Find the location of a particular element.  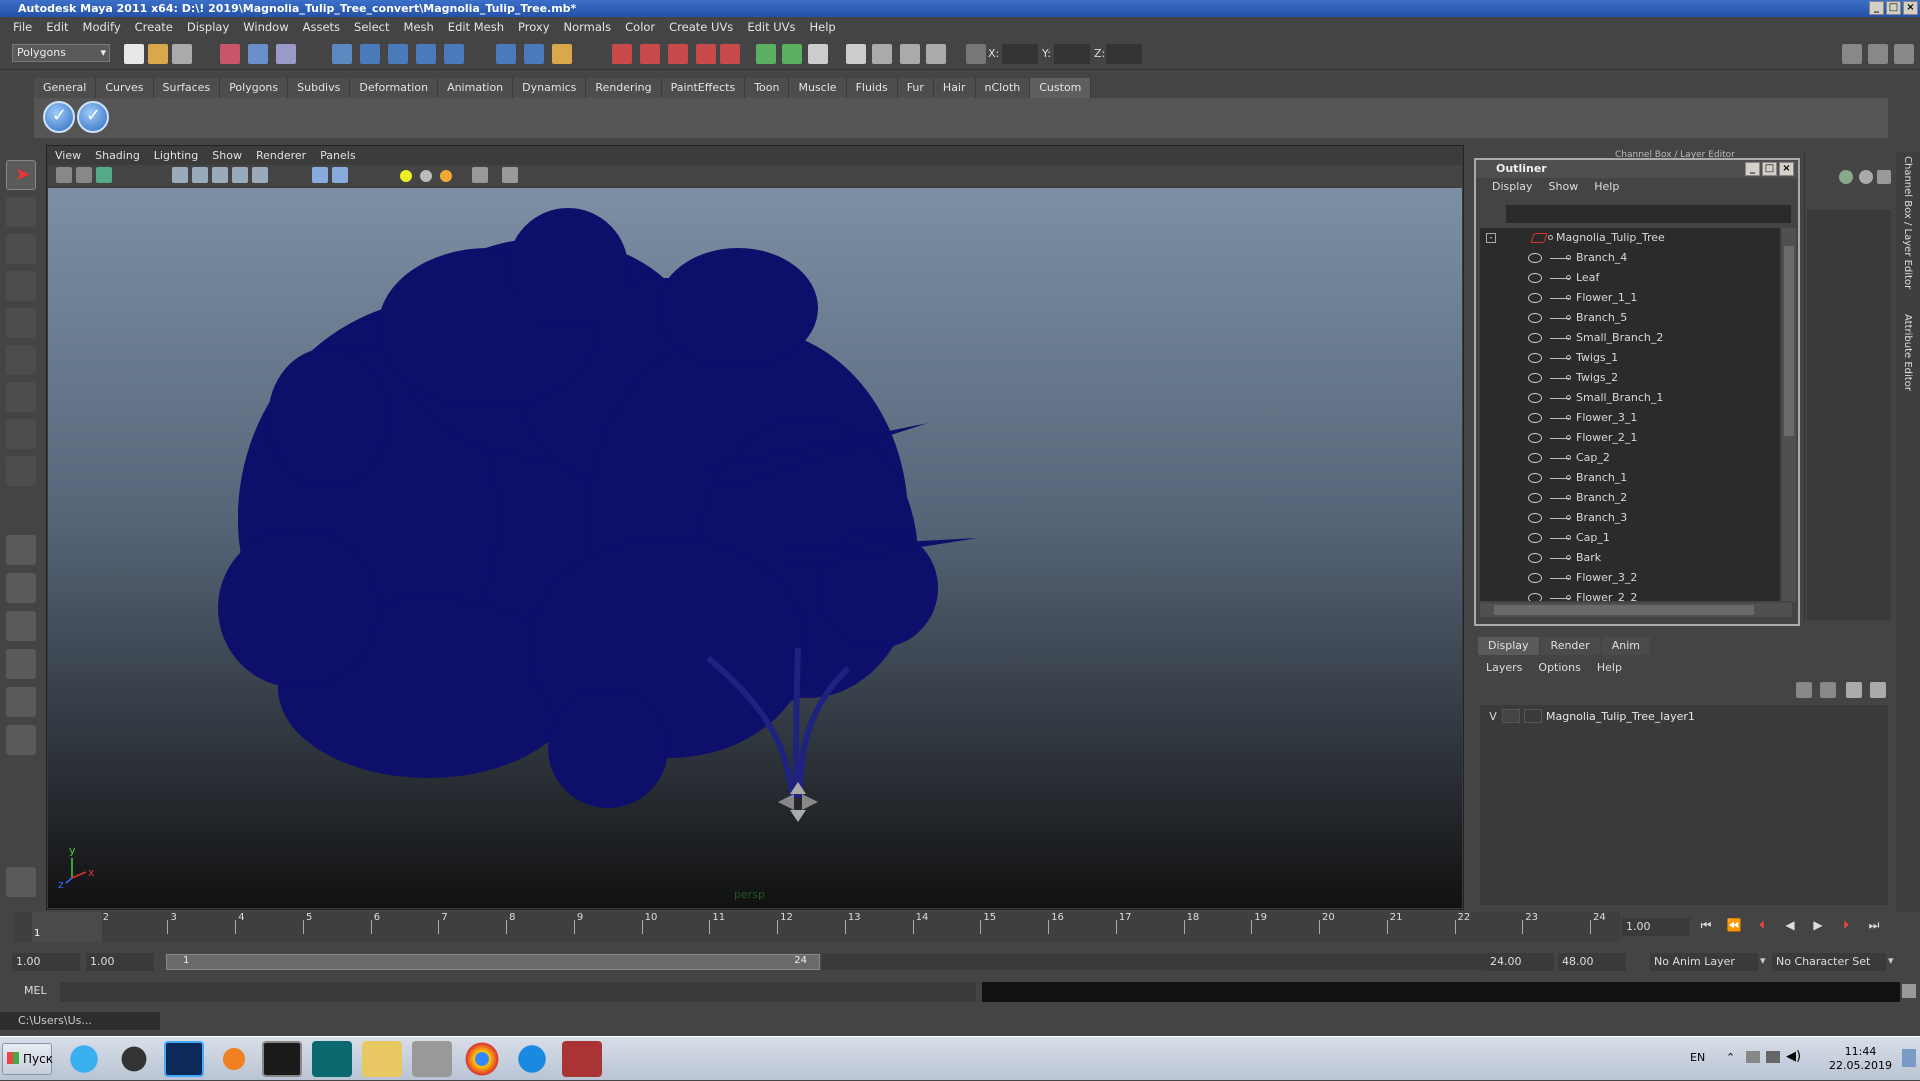

range-slider: 1 24 is located at coordinates (493, 962).